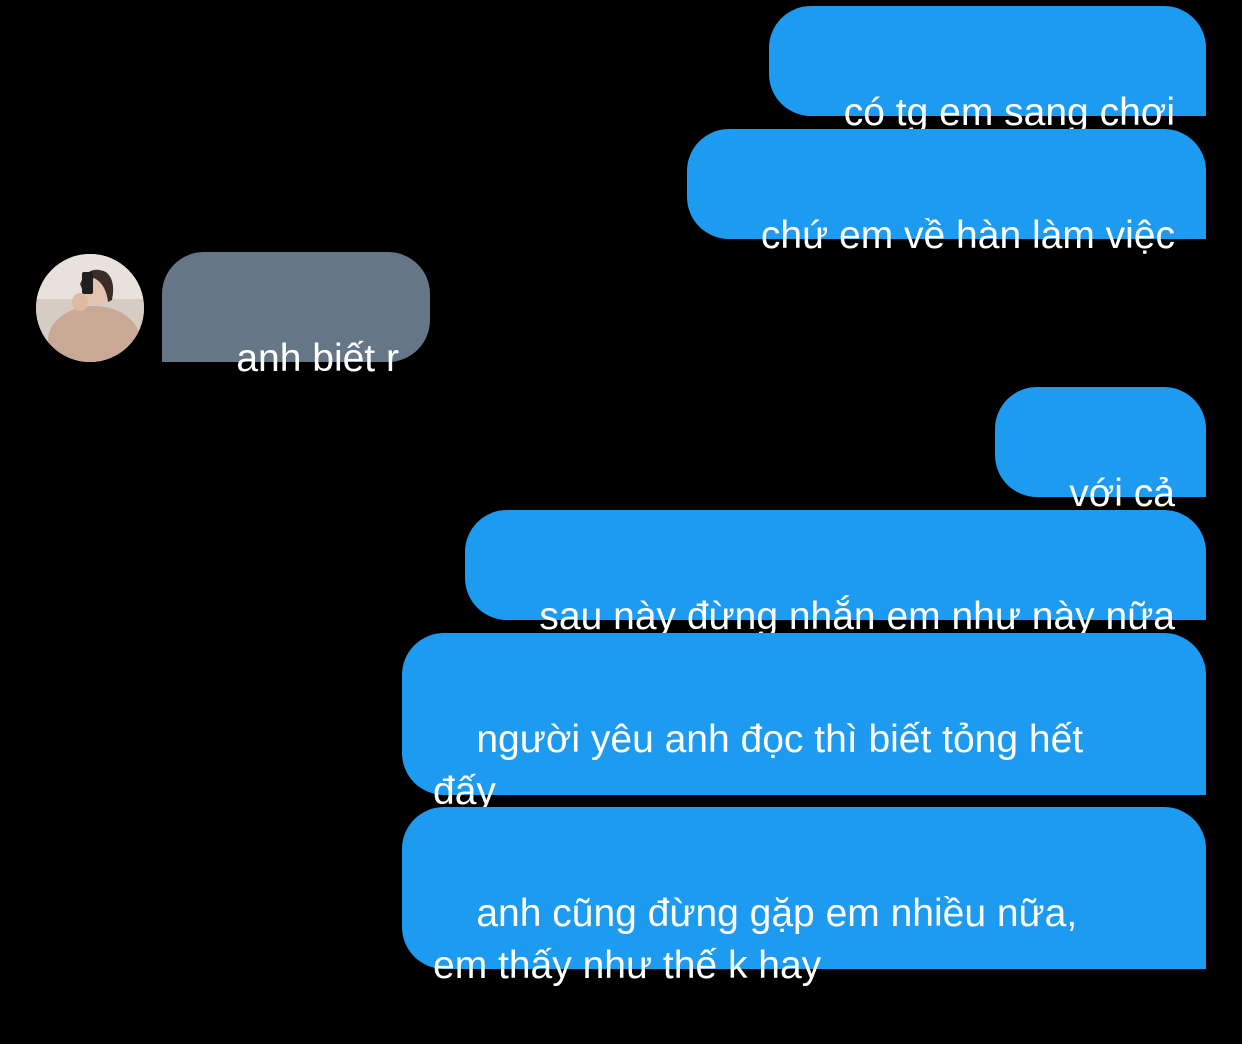  I want to click on avatar, so click(90, 308).